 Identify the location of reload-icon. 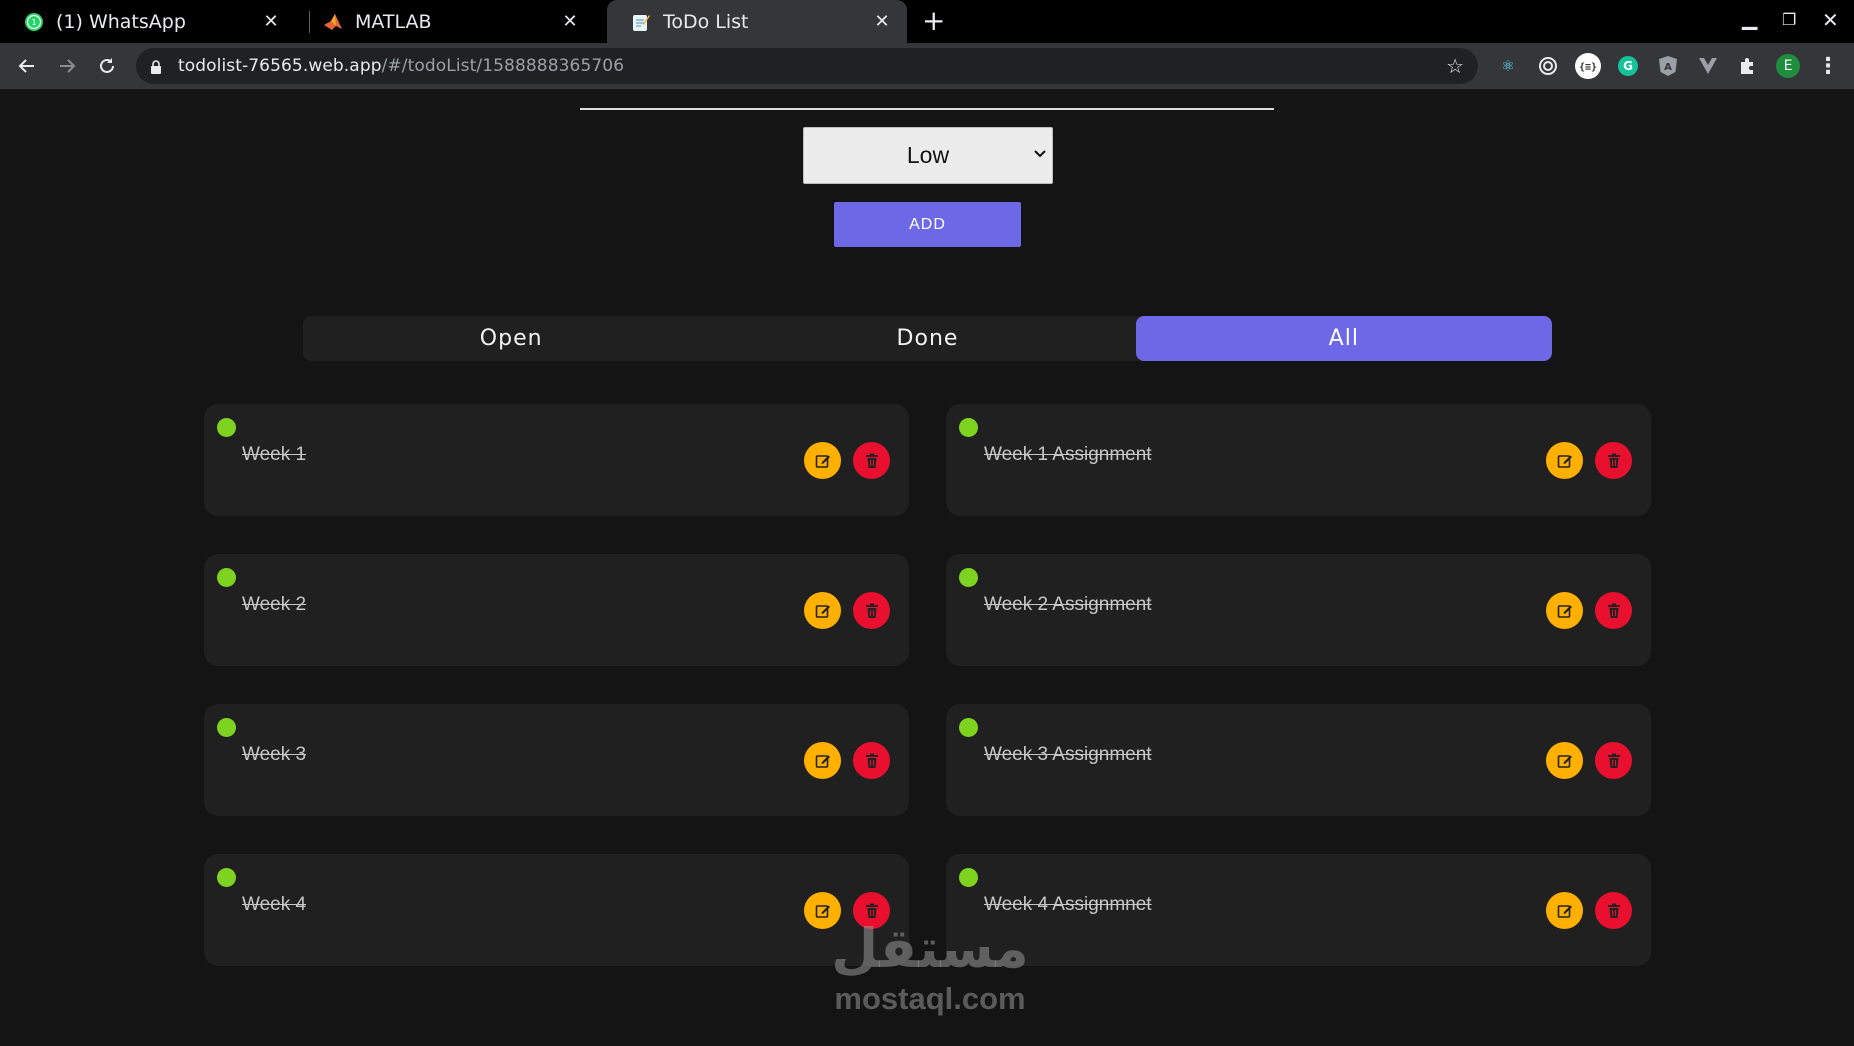
(107, 66).